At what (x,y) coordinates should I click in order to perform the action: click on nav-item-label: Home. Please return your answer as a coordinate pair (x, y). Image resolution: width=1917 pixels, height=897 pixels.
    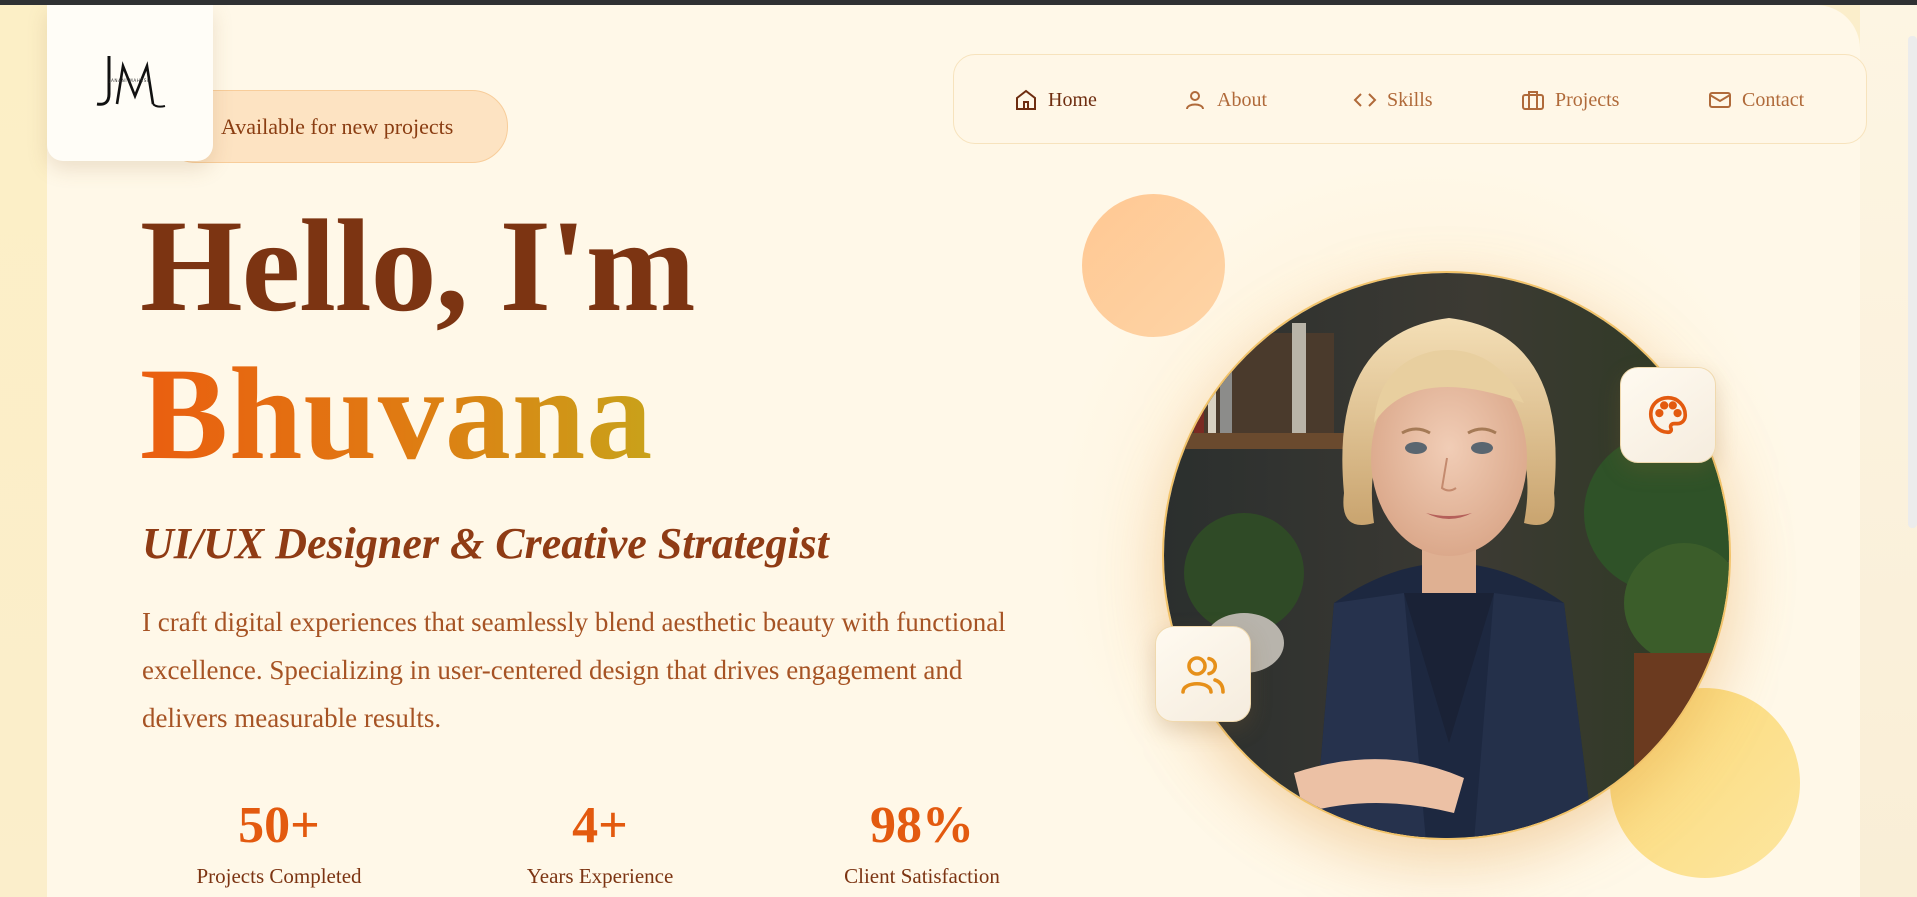
    Looking at the image, I should click on (1072, 99).